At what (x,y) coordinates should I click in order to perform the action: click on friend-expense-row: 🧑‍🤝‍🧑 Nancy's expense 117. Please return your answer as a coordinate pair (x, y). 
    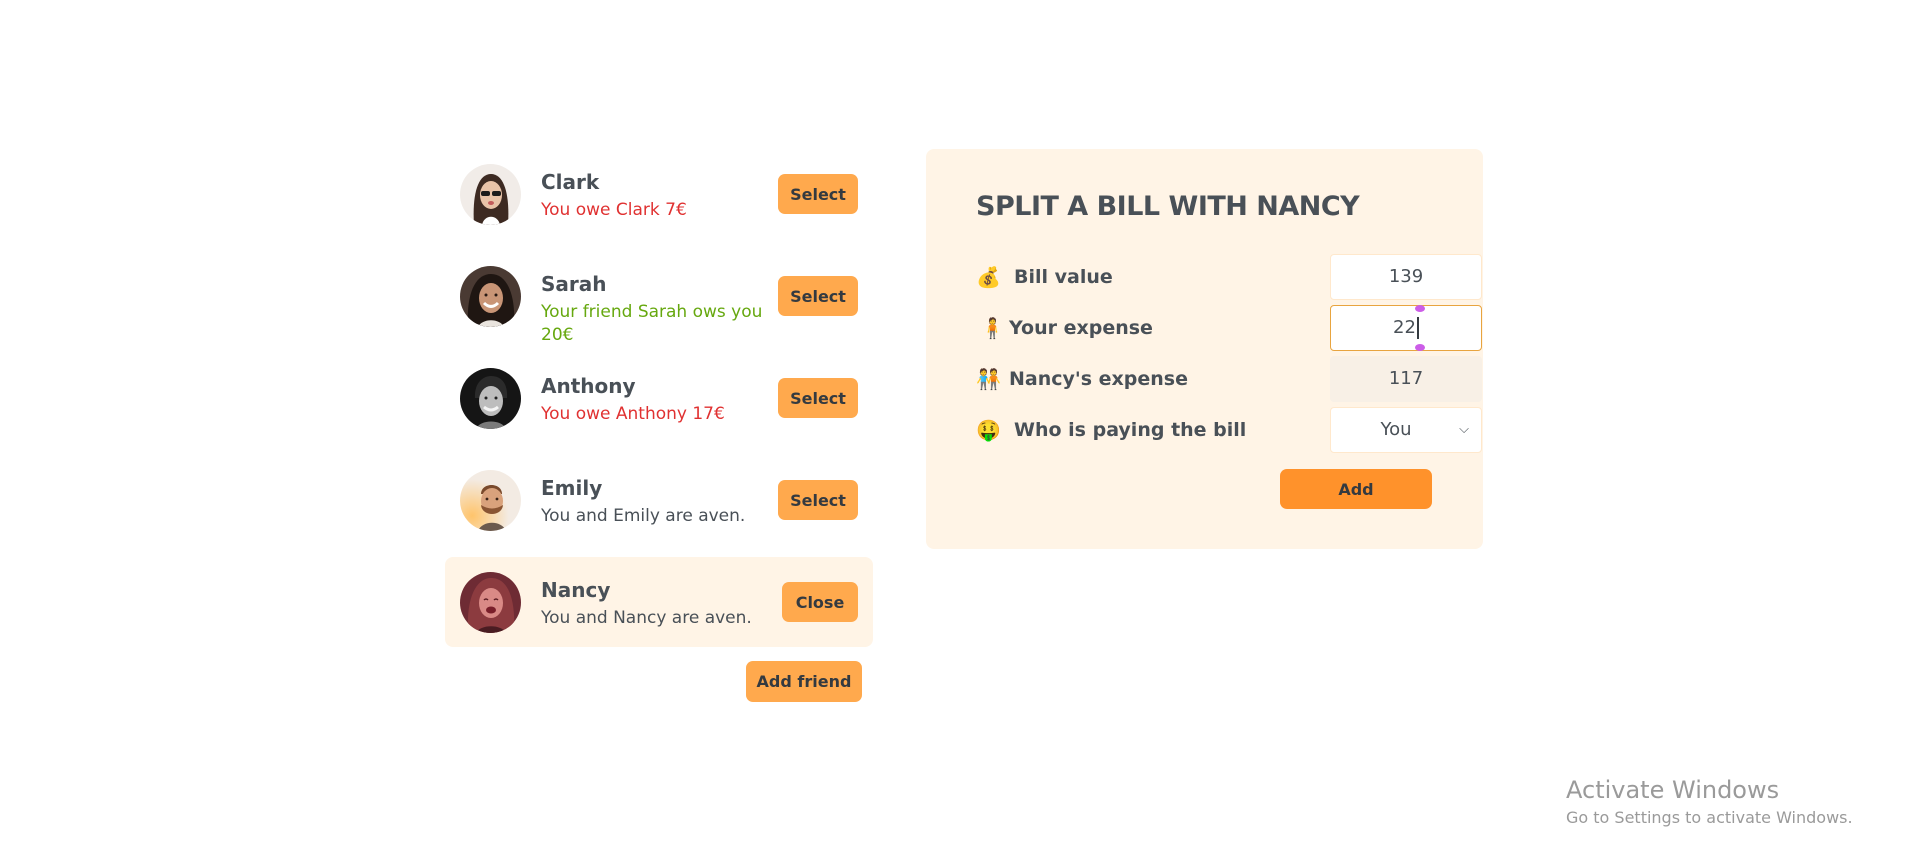
    Looking at the image, I should click on (1229, 379).